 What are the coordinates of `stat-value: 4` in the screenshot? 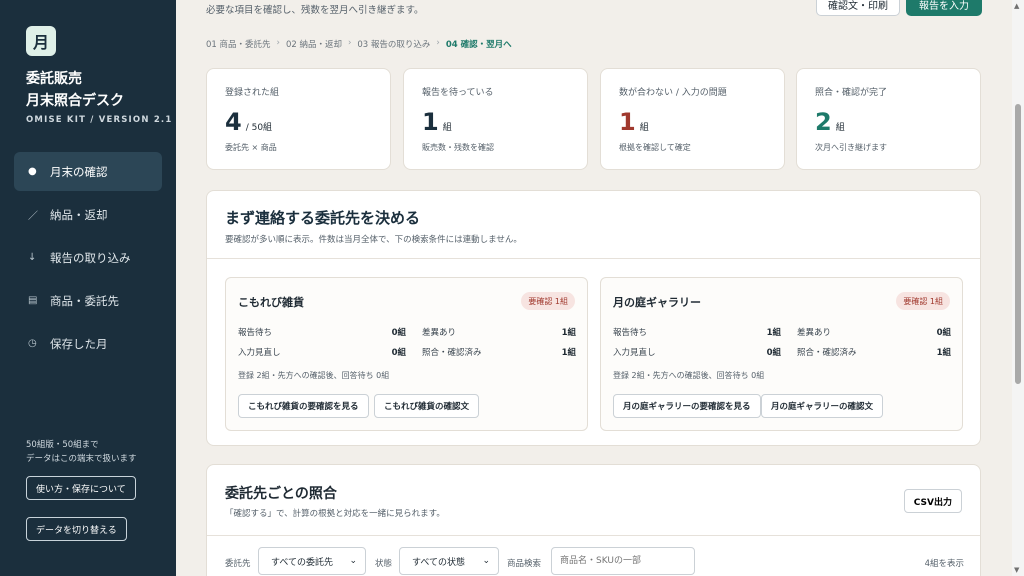 It's located at (233, 122).